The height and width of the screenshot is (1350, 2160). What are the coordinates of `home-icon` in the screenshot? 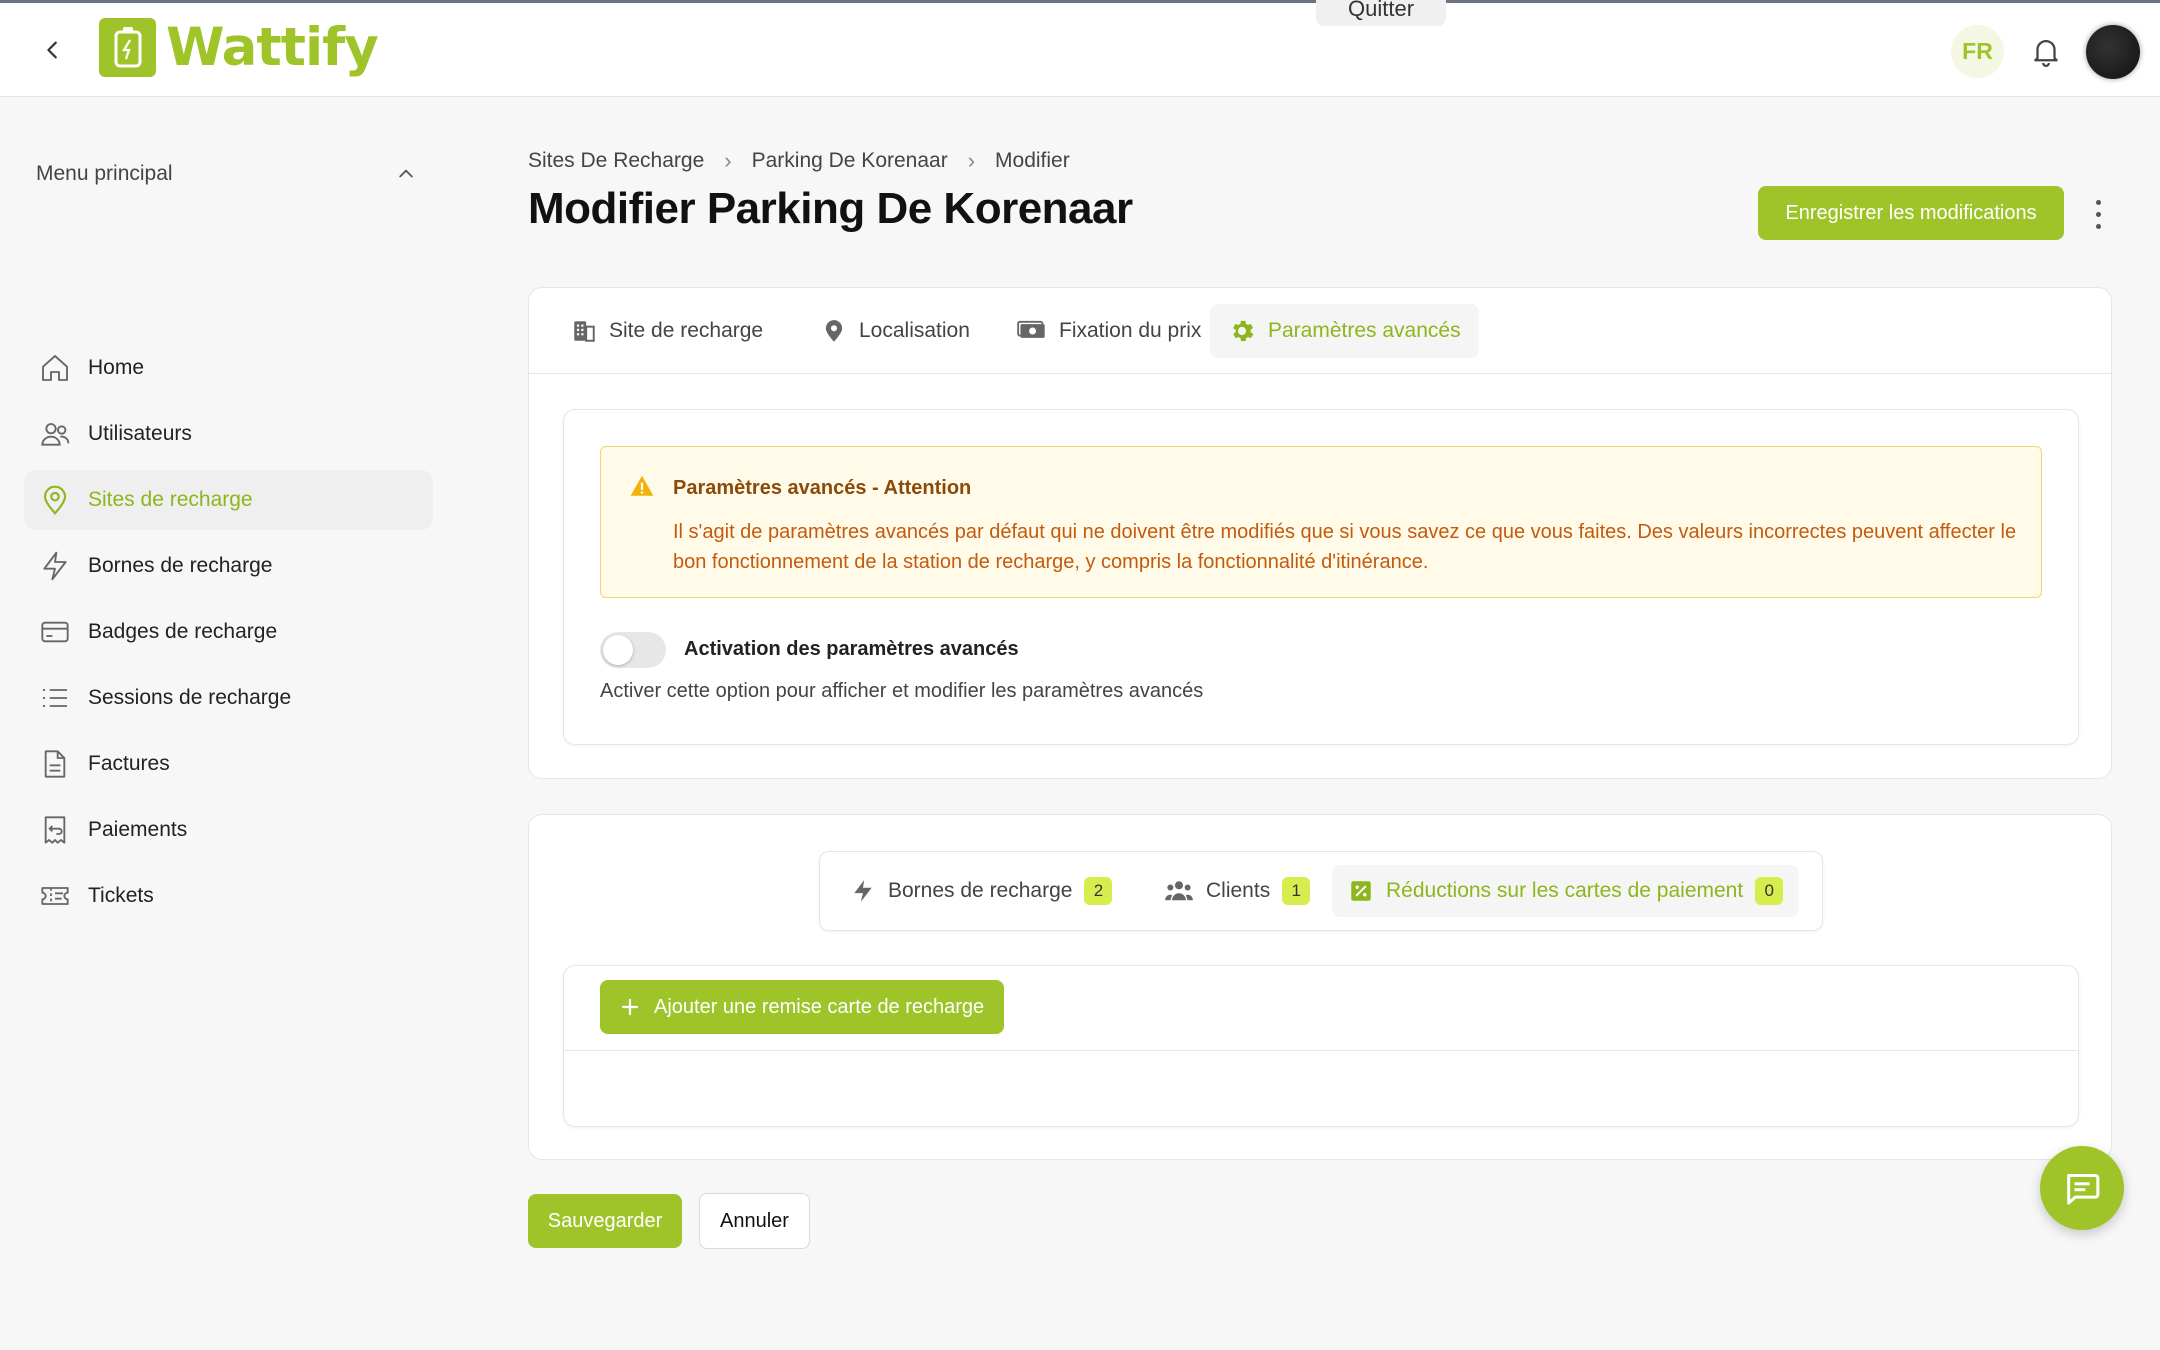 It's located at (55, 368).